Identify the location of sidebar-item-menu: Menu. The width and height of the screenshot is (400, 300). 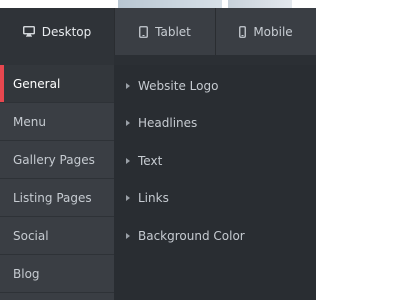
(57, 122).